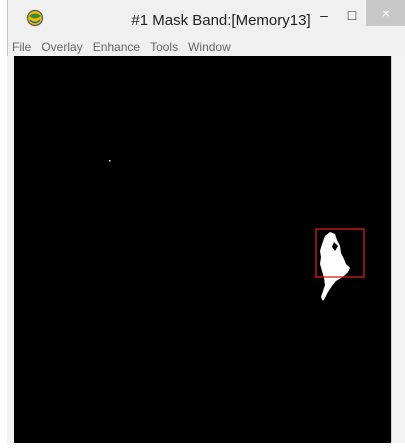 This screenshot has width=405, height=448. Describe the element at coordinates (116, 47) in the screenshot. I see `menu-enhance: Enhance` at that location.